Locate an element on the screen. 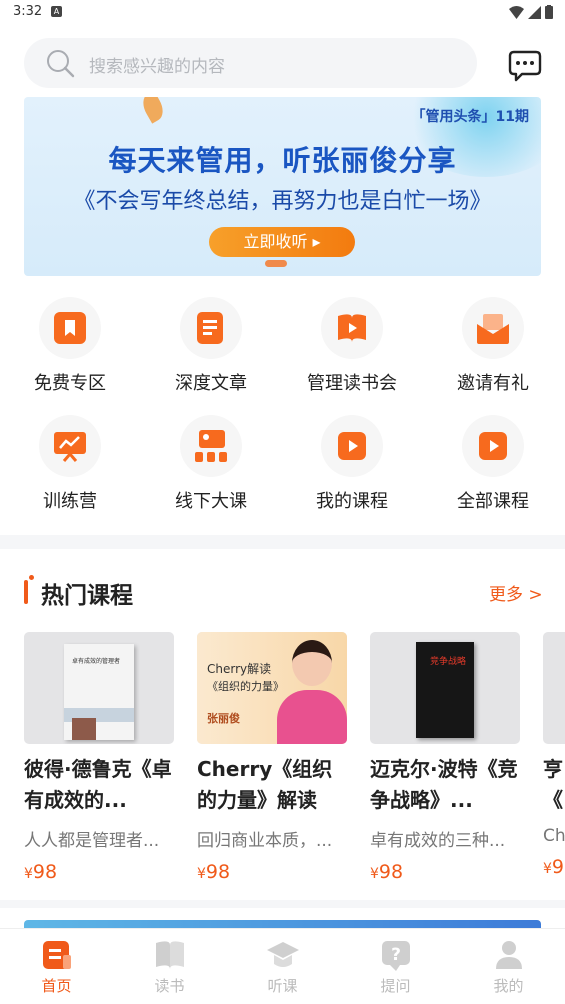 The image size is (565, 1004). tab-books: 读书 is located at coordinates (169, 967).